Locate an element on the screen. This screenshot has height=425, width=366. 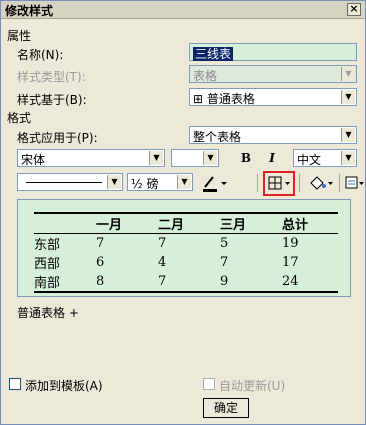
name-label: 名称(N): is located at coordinates (40, 55).